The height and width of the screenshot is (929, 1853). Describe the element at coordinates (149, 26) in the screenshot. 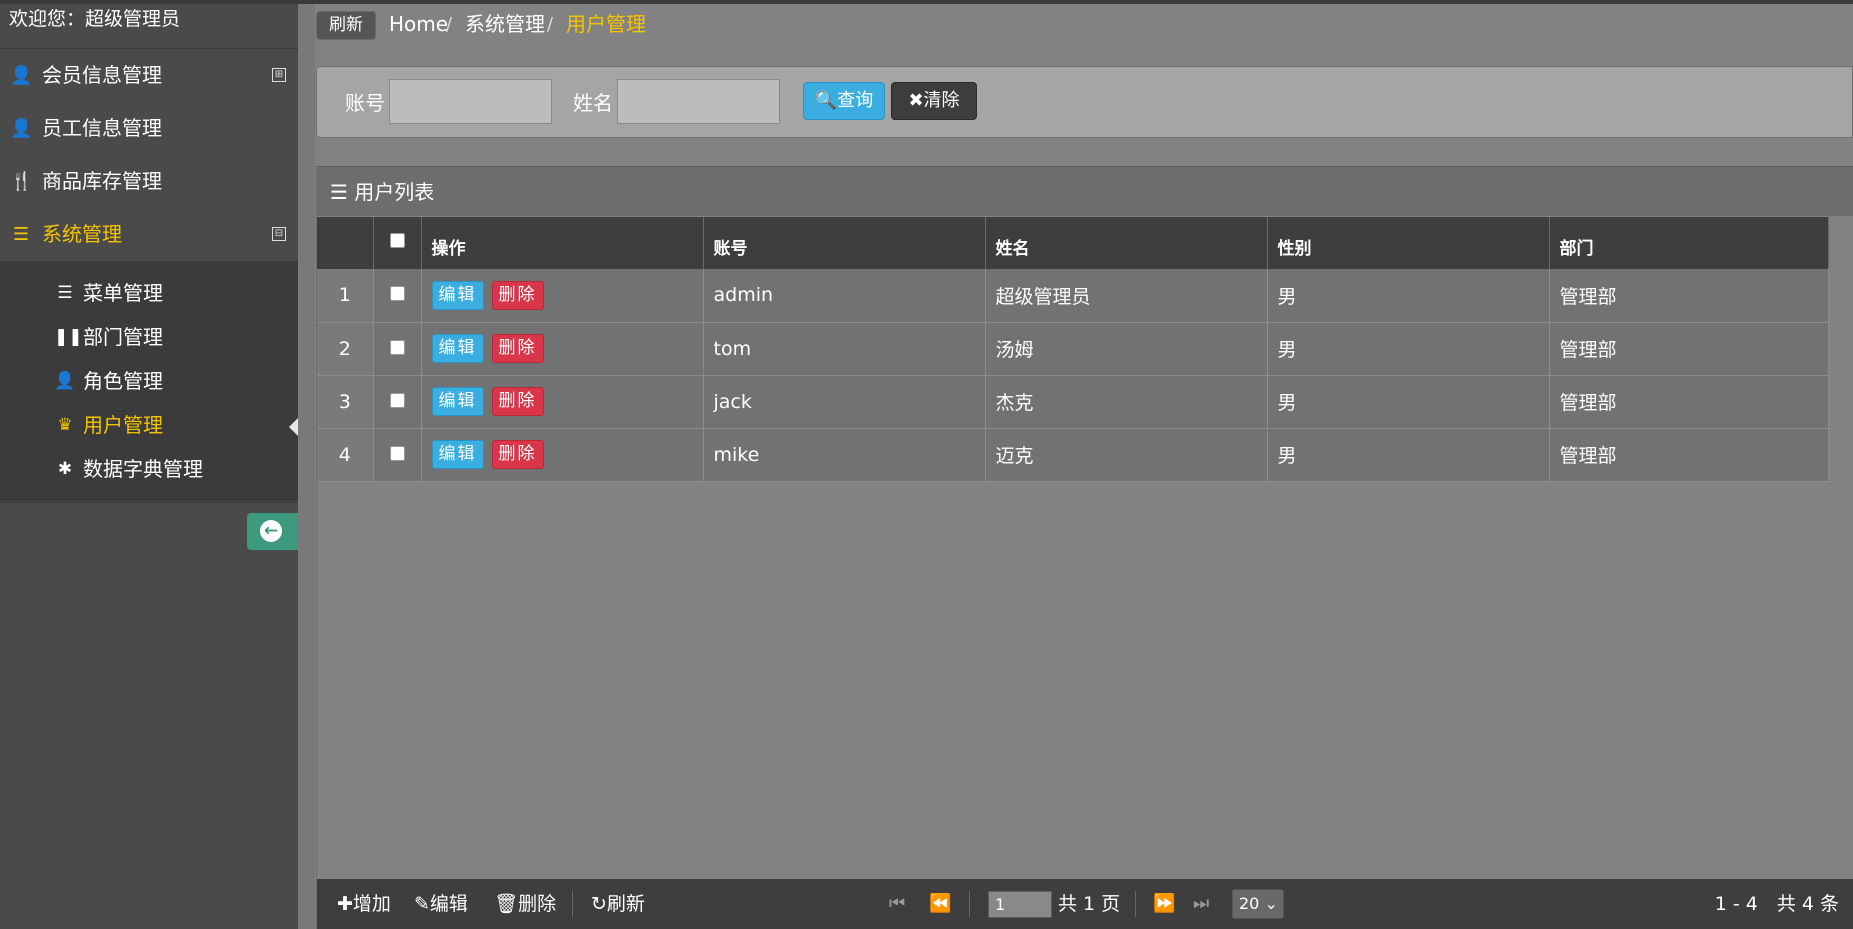

I see `welcome-text: 欢迎您：超级管理员` at that location.